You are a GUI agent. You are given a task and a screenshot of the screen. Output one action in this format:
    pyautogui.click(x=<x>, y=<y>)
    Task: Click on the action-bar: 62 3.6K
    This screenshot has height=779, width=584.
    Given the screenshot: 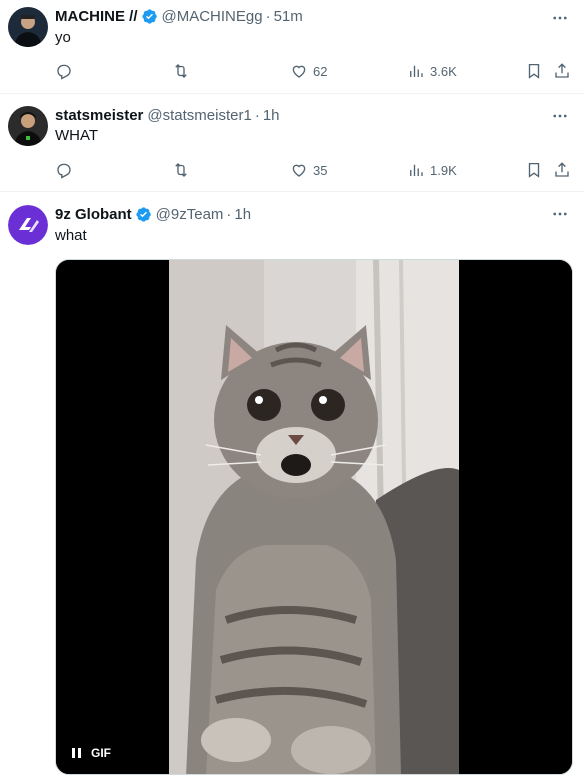 What is the action you would take?
    pyautogui.click(x=315, y=71)
    